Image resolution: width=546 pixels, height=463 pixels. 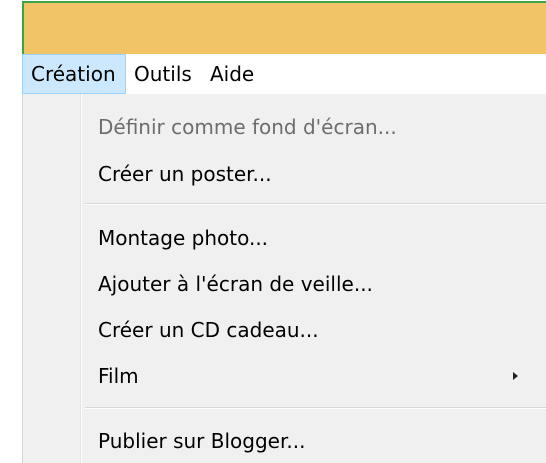 I want to click on menu-item-film-label: Film, so click(x=118, y=376).